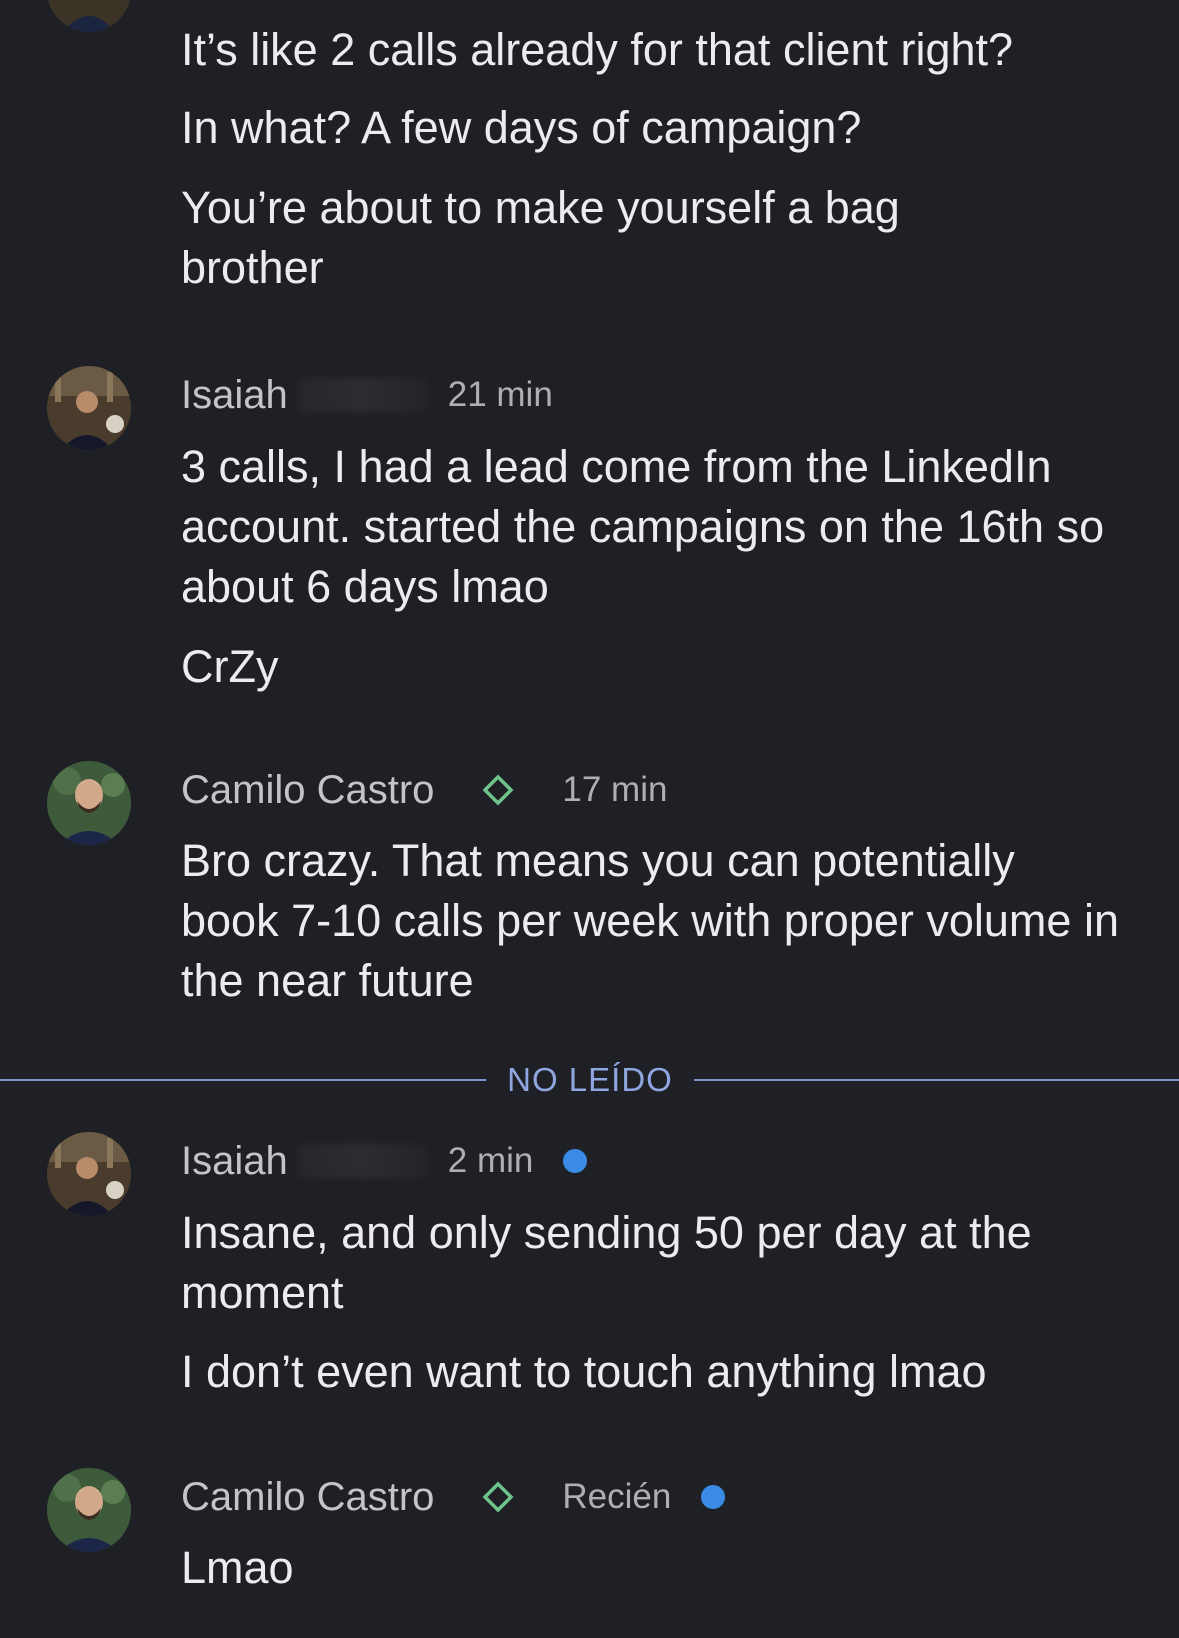 Image resolution: width=1179 pixels, height=1638 pixels. I want to click on message-header: Isaiah 21 min, so click(367, 395).